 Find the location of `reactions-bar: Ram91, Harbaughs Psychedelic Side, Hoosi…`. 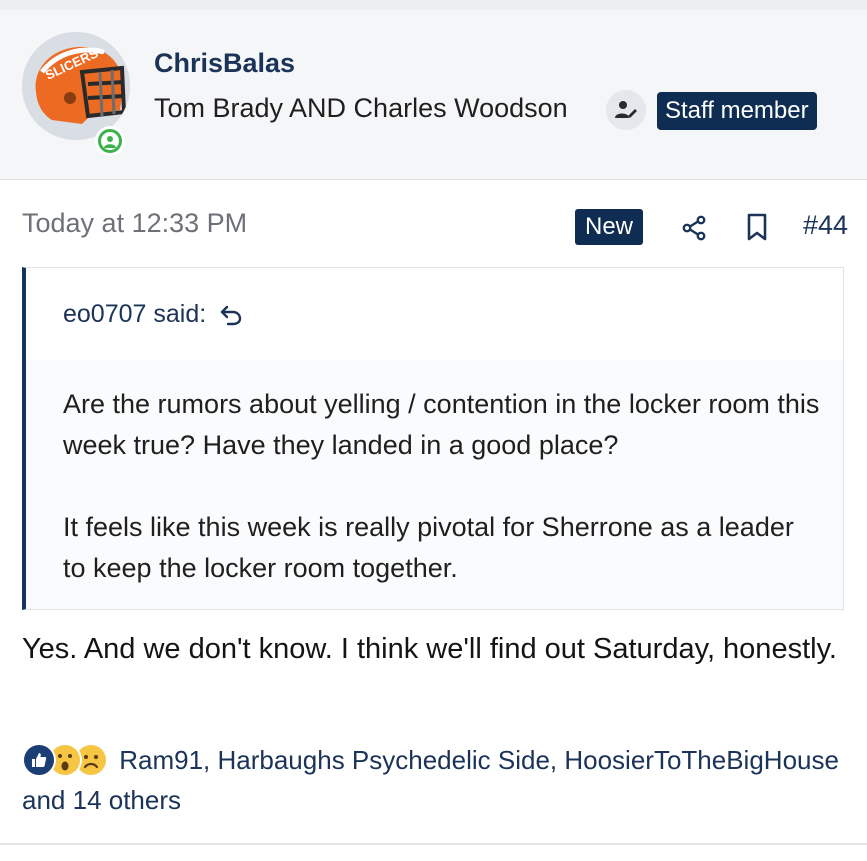

reactions-bar: Ram91, Harbaughs Psychedelic Side, Hoosi… is located at coordinates (437, 780).